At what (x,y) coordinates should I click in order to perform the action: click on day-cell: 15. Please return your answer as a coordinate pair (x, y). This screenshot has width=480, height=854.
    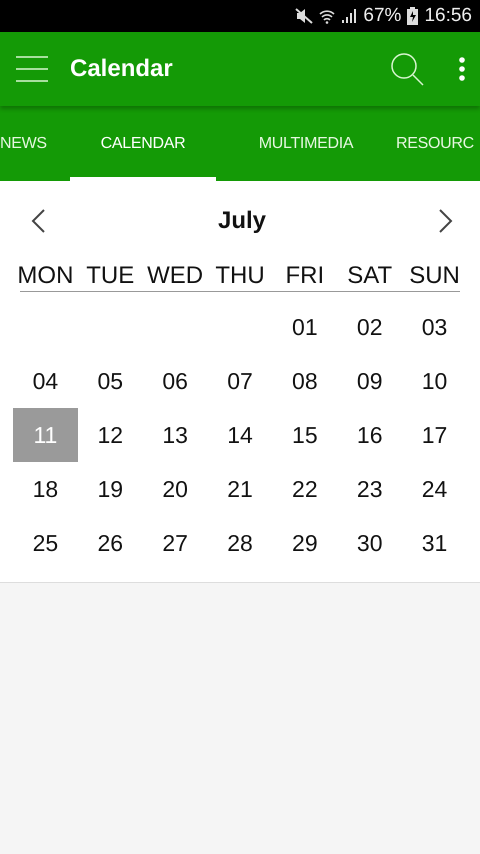
    Looking at the image, I should click on (305, 435).